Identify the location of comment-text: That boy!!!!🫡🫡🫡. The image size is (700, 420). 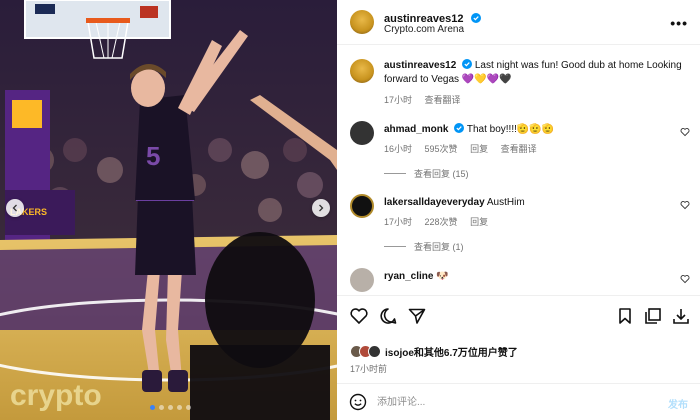
(510, 129).